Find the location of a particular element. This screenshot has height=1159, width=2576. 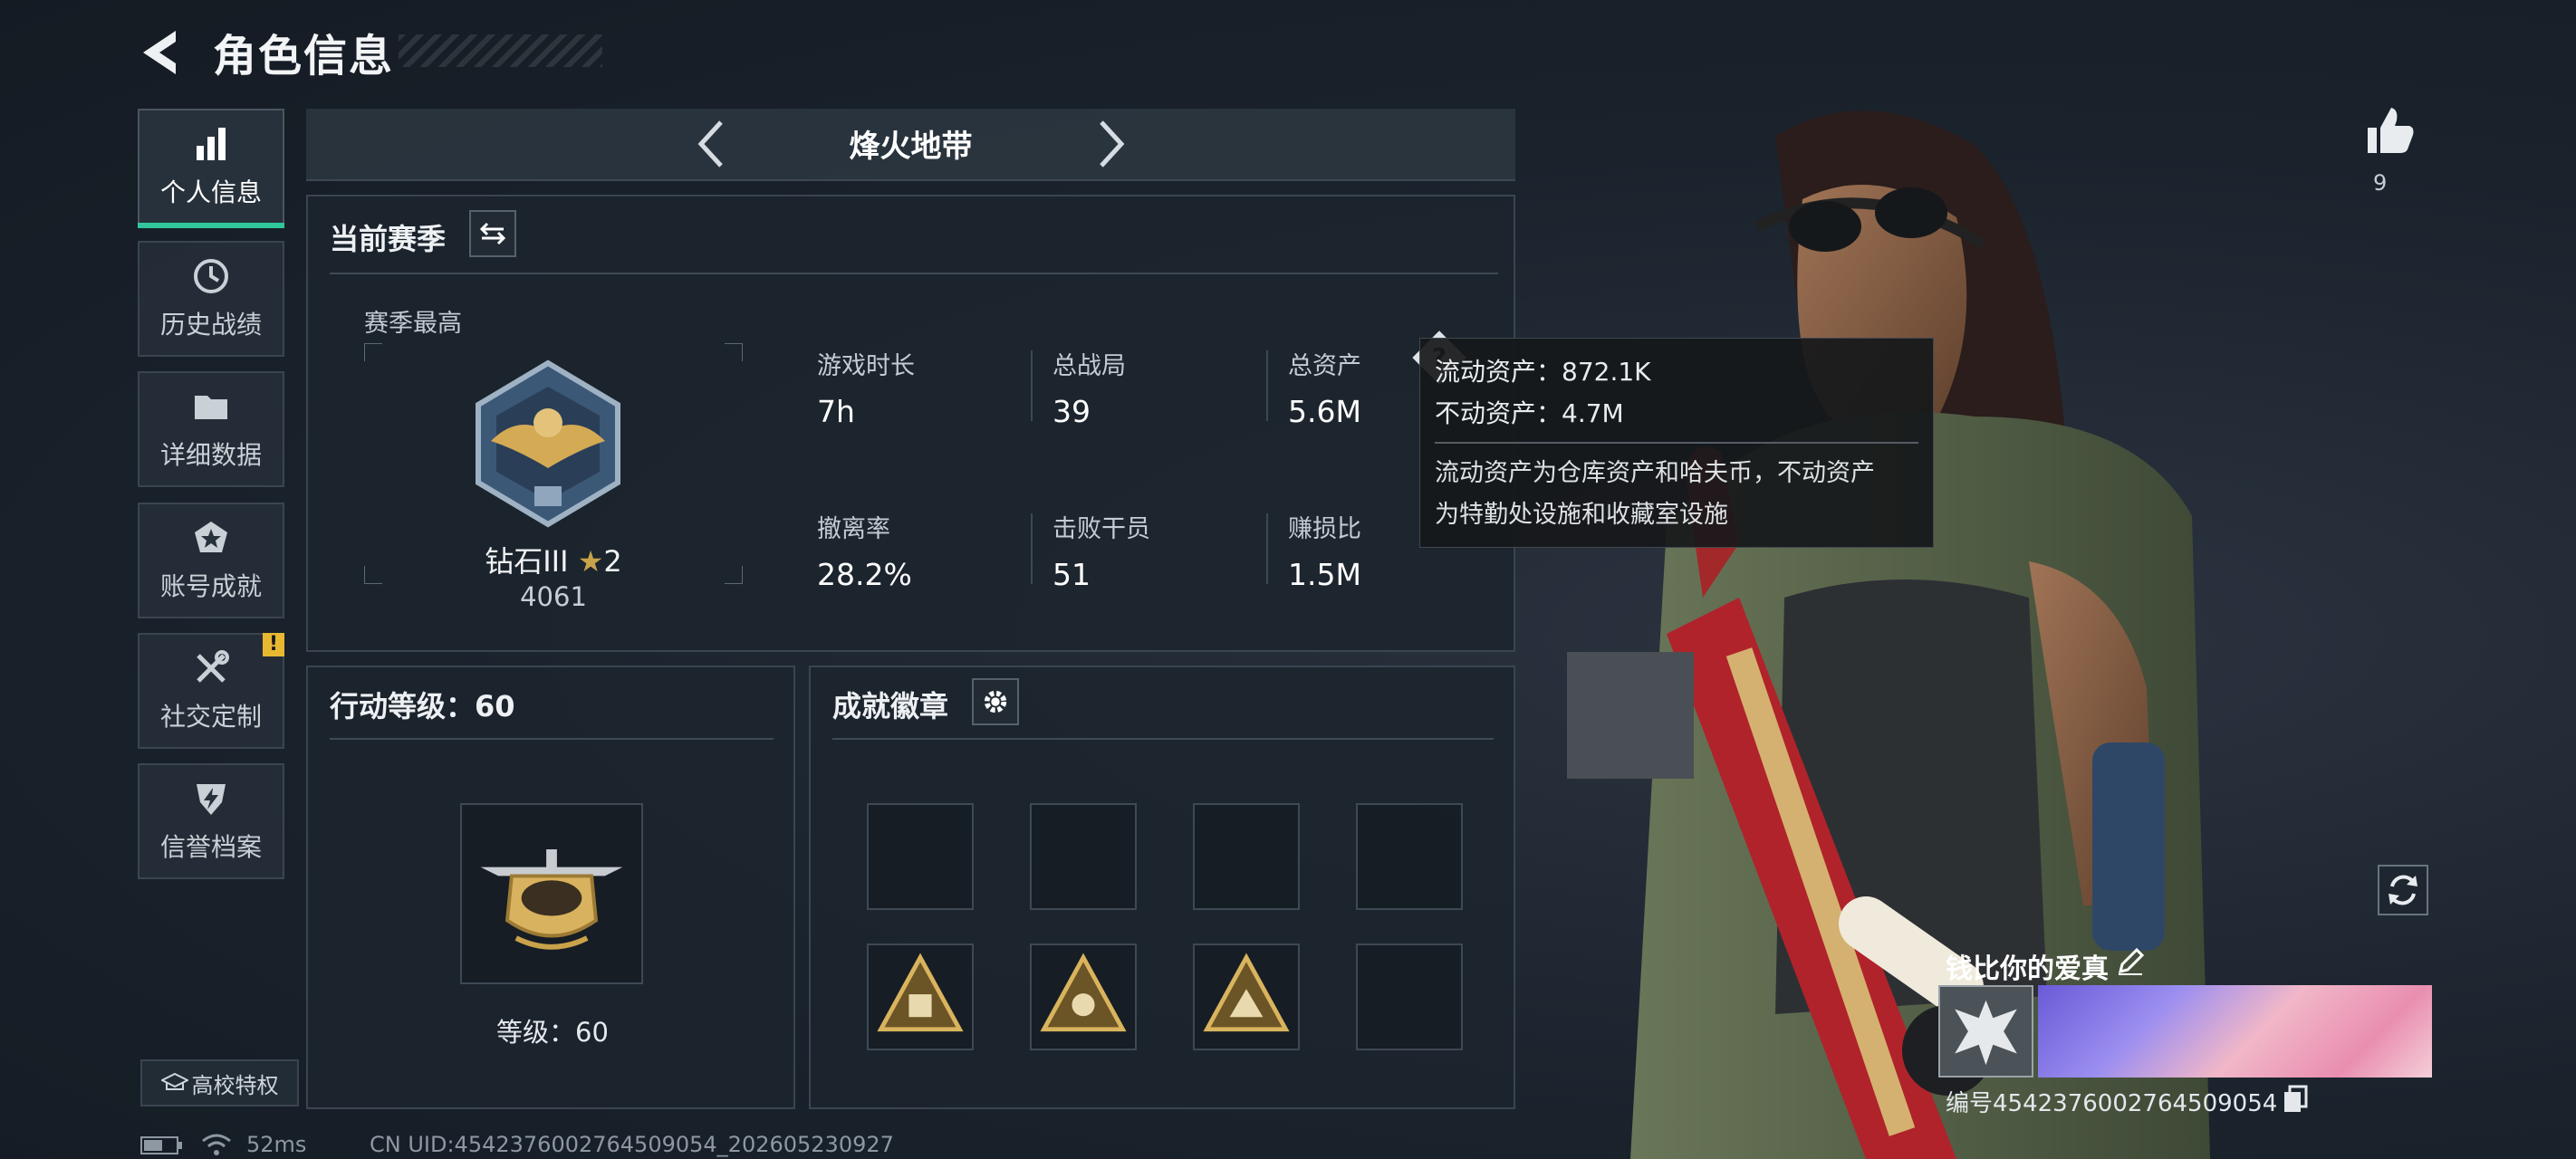

clock-history-icon is located at coordinates (211, 276).